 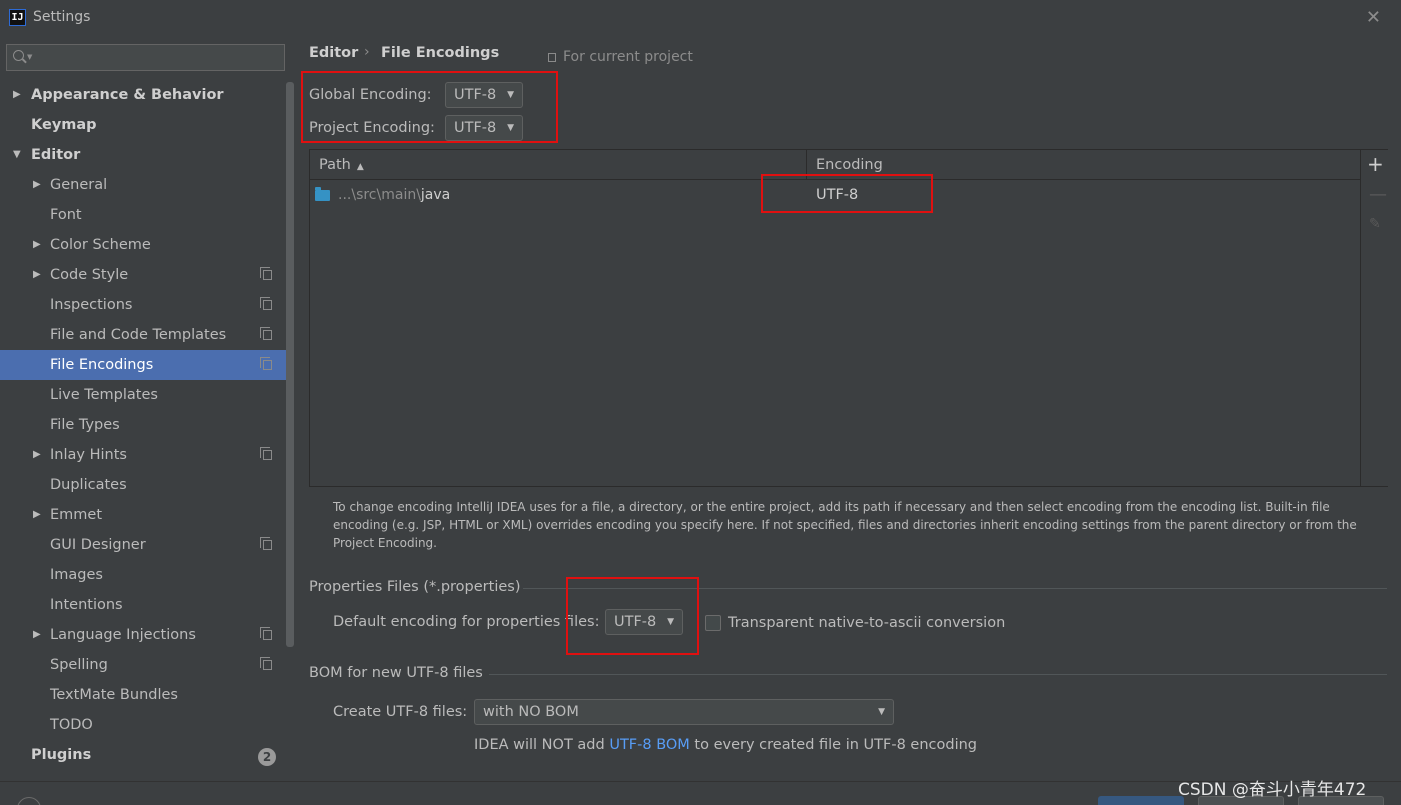 What do you see at coordinates (143, 455) in the screenshot?
I see `sidebar-item-inlay-hints: ▶ Inlay Hints` at bounding box center [143, 455].